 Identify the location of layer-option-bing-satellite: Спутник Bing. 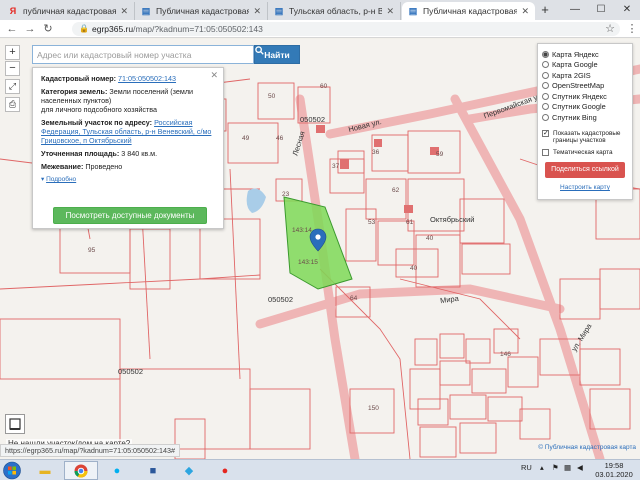
(585, 117).